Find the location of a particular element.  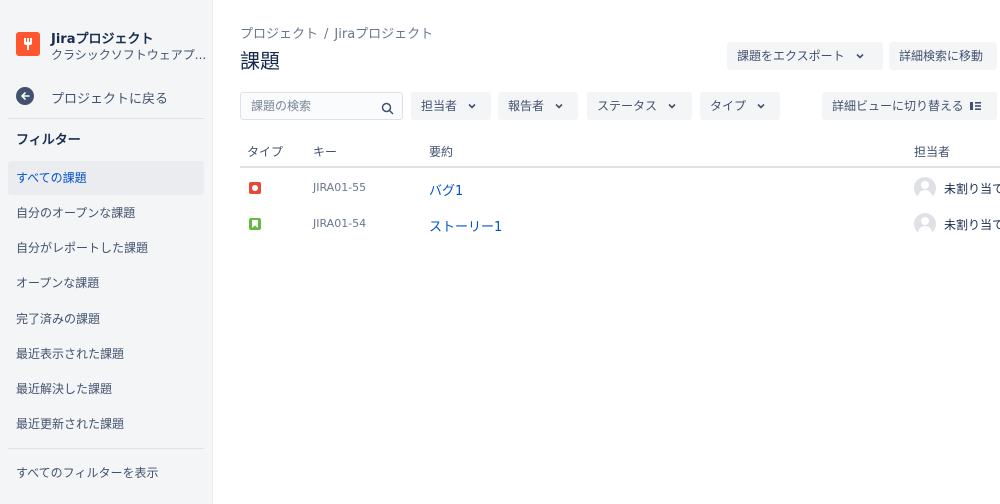

reporter-filter-label: 報告者 is located at coordinates (526, 106).